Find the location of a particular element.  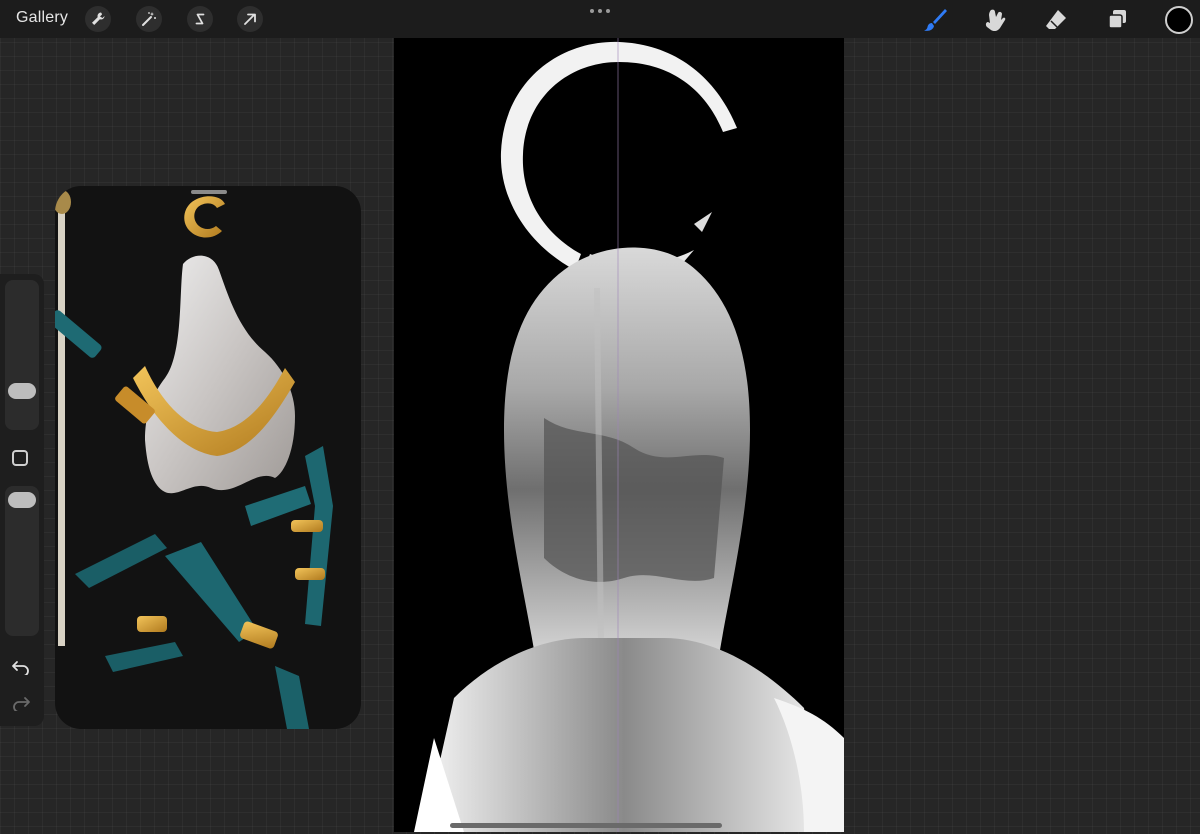

more-options-icon is located at coordinates (600, 11).